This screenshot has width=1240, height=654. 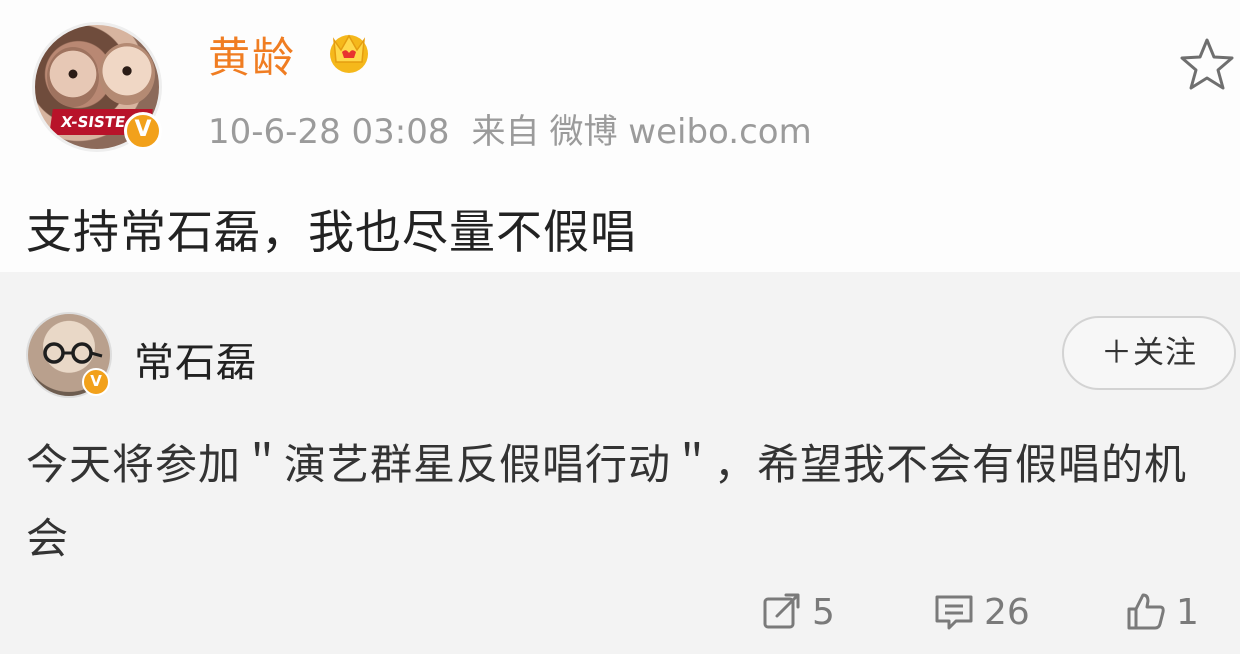 I want to click on post-meta: 10-6-28 03:08 来自 微博 weibo.com, so click(x=521, y=128).